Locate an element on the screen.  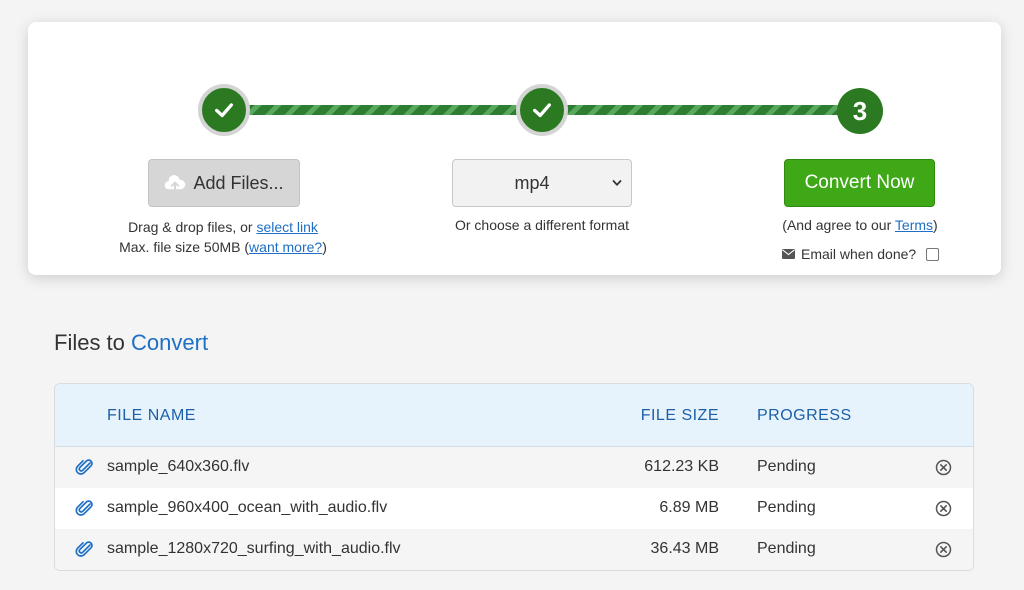
step-3-current: 3 is located at coordinates (860, 111).